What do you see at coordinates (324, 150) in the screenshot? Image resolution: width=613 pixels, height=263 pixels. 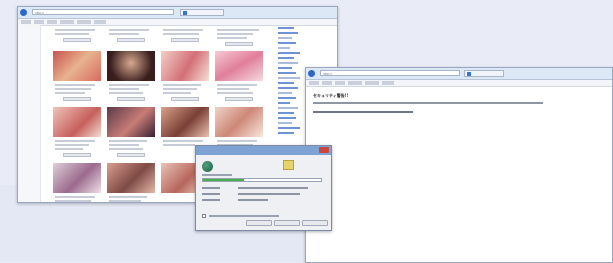 I see `close-button` at bounding box center [324, 150].